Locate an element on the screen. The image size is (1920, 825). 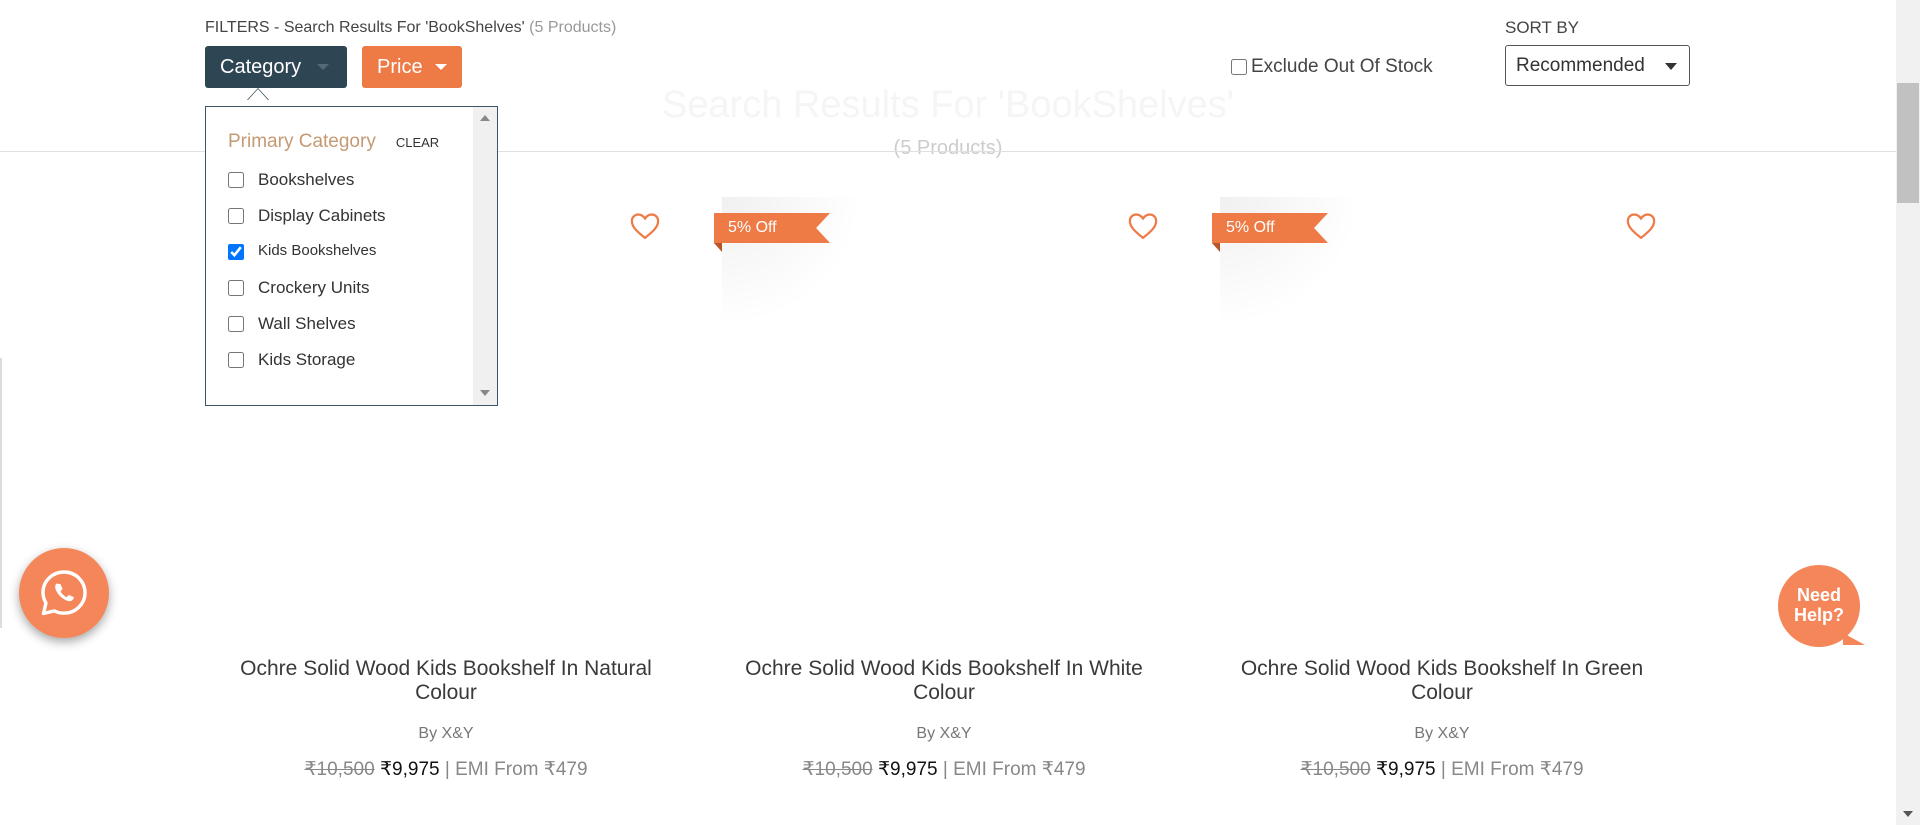
dropdown-scrollbar is located at coordinates (485, 256).